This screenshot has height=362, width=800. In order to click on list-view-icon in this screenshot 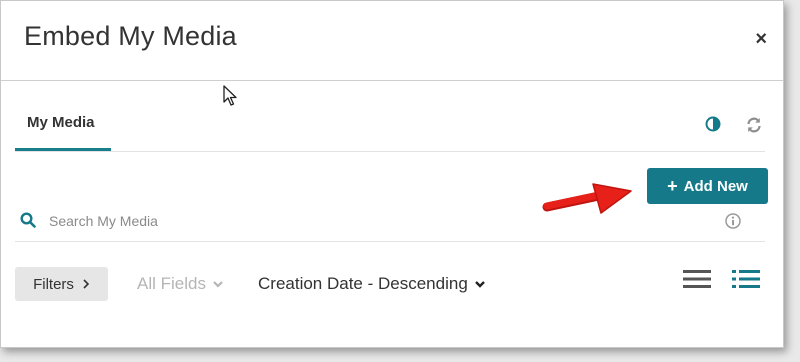, I will do `click(697, 279)`.